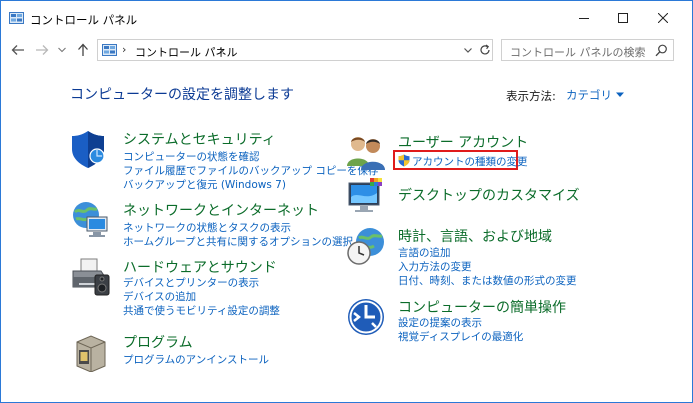 The height and width of the screenshot is (403, 693). What do you see at coordinates (158, 342) in the screenshot?
I see `category-title-programs: プログラム` at bounding box center [158, 342].